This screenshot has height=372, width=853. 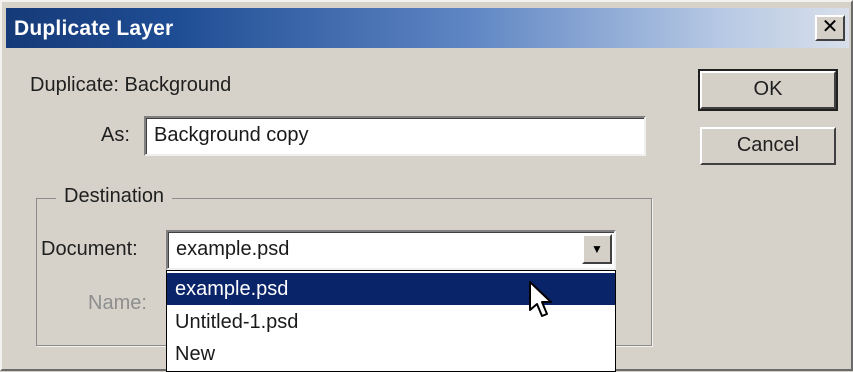 I want to click on cancel-button-label: Cancel, so click(x=768, y=145).